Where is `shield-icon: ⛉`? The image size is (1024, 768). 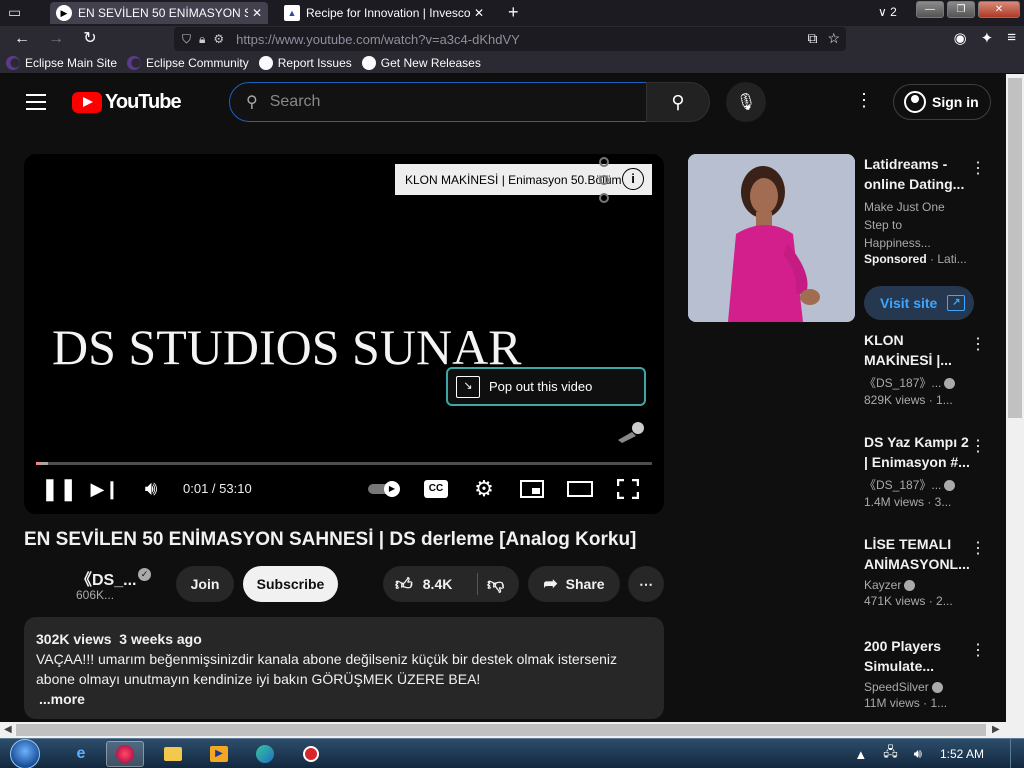 shield-icon: ⛉ is located at coordinates (186, 39).